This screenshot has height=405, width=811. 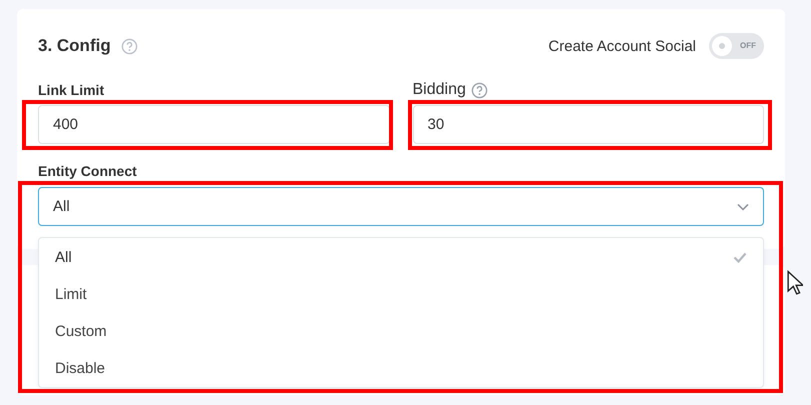 I want to click on dropdown-option: All, so click(x=401, y=257).